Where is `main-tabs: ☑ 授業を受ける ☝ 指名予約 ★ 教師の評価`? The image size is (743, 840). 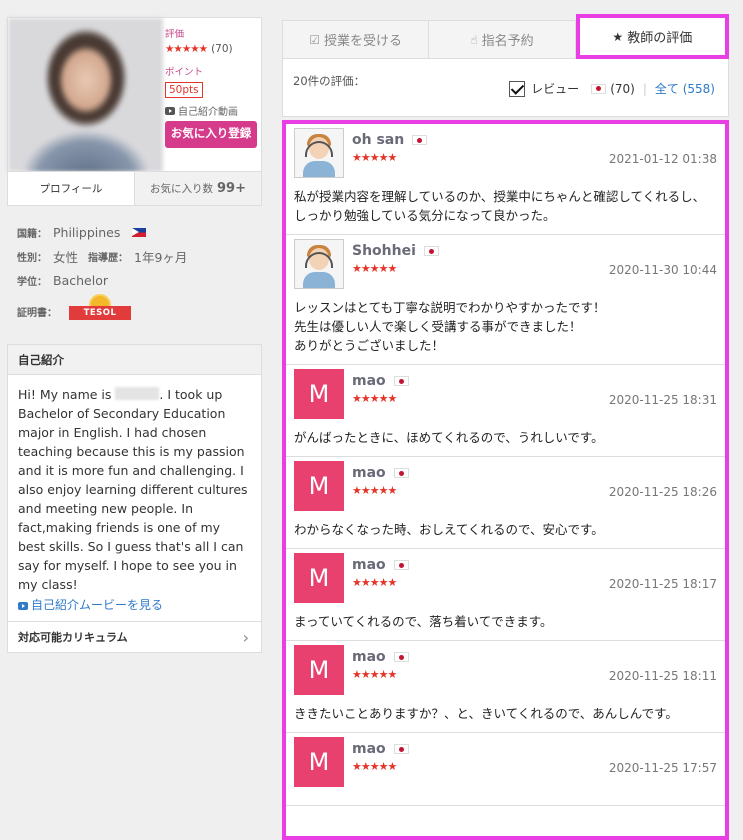
main-tabs: ☑ 授業を受ける ☝ 指名予約 ★ 教師の評価 is located at coordinates (505, 36).